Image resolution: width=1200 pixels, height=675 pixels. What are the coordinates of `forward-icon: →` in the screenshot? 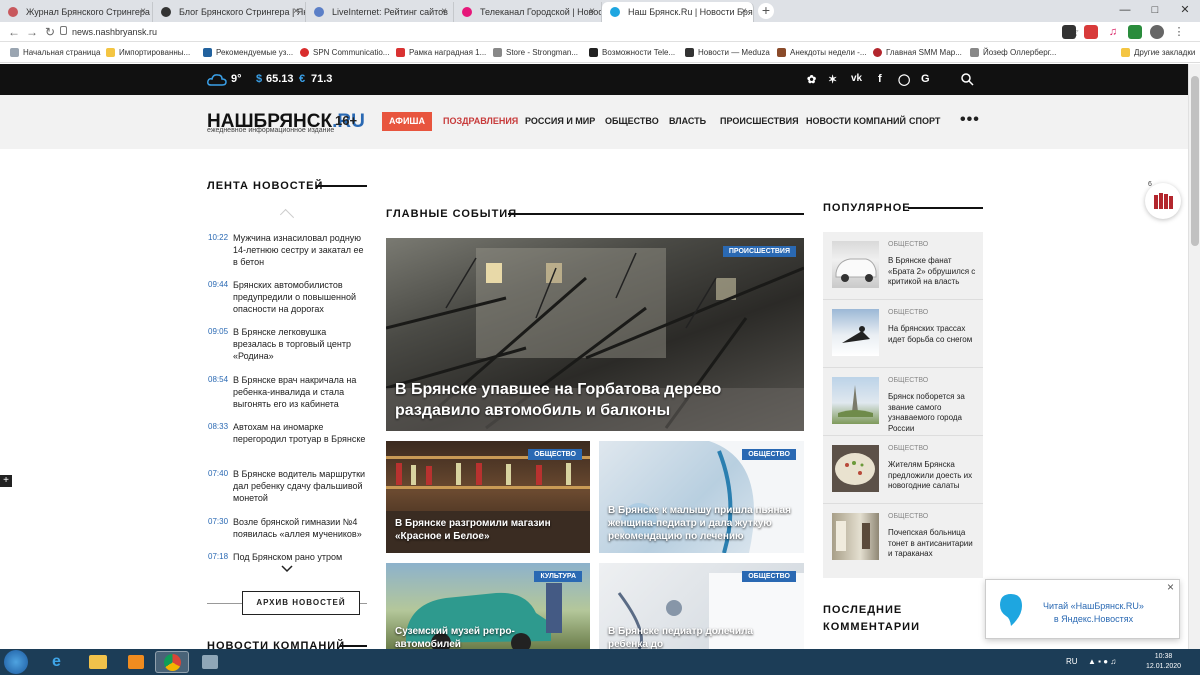 It's located at (32, 32).